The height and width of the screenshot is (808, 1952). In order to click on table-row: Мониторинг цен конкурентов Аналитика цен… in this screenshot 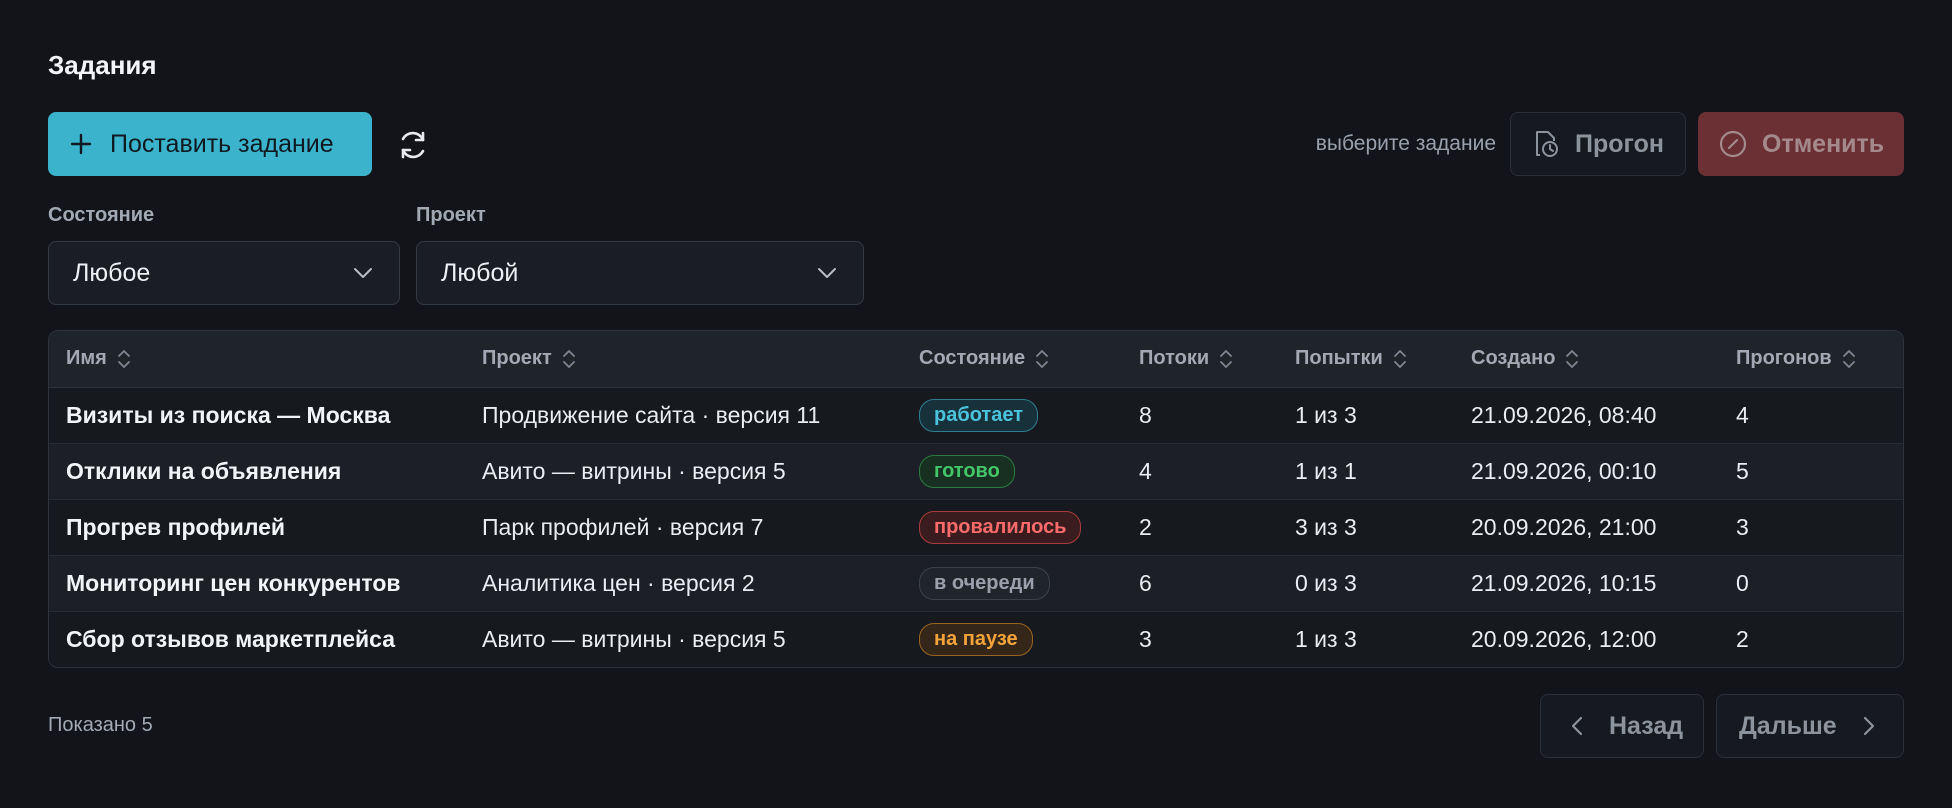, I will do `click(976, 583)`.